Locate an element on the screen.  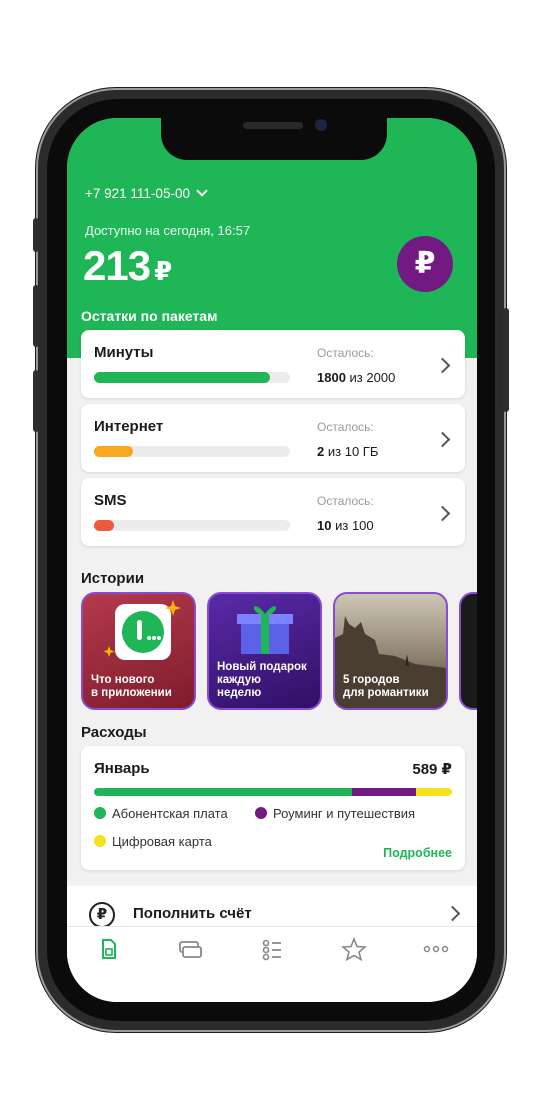
stories-title: Истории is located at coordinates (113, 578).